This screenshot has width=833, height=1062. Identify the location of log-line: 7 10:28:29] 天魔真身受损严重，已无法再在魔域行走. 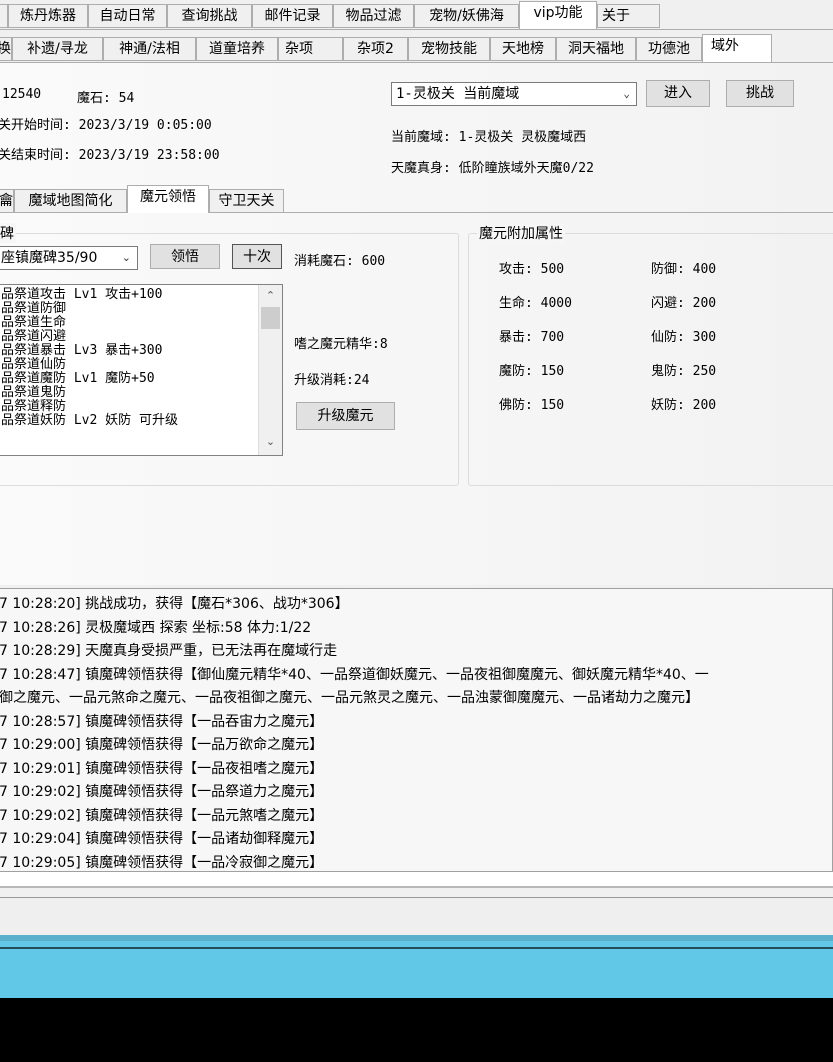
(169, 651).